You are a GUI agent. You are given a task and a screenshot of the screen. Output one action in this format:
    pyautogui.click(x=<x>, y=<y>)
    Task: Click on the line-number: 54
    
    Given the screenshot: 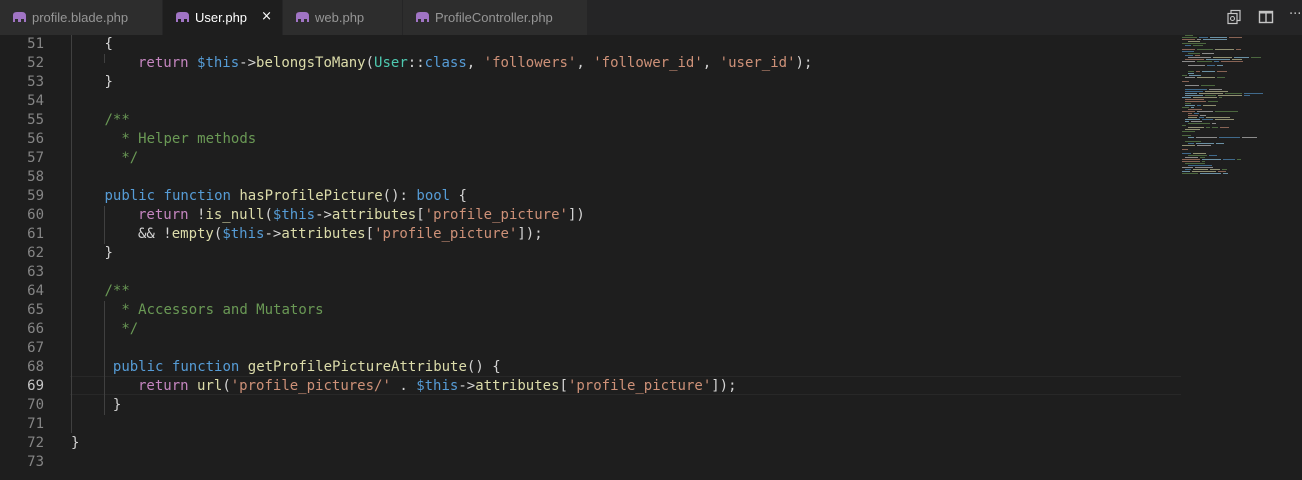 What is the action you would take?
    pyautogui.click(x=35, y=101)
    